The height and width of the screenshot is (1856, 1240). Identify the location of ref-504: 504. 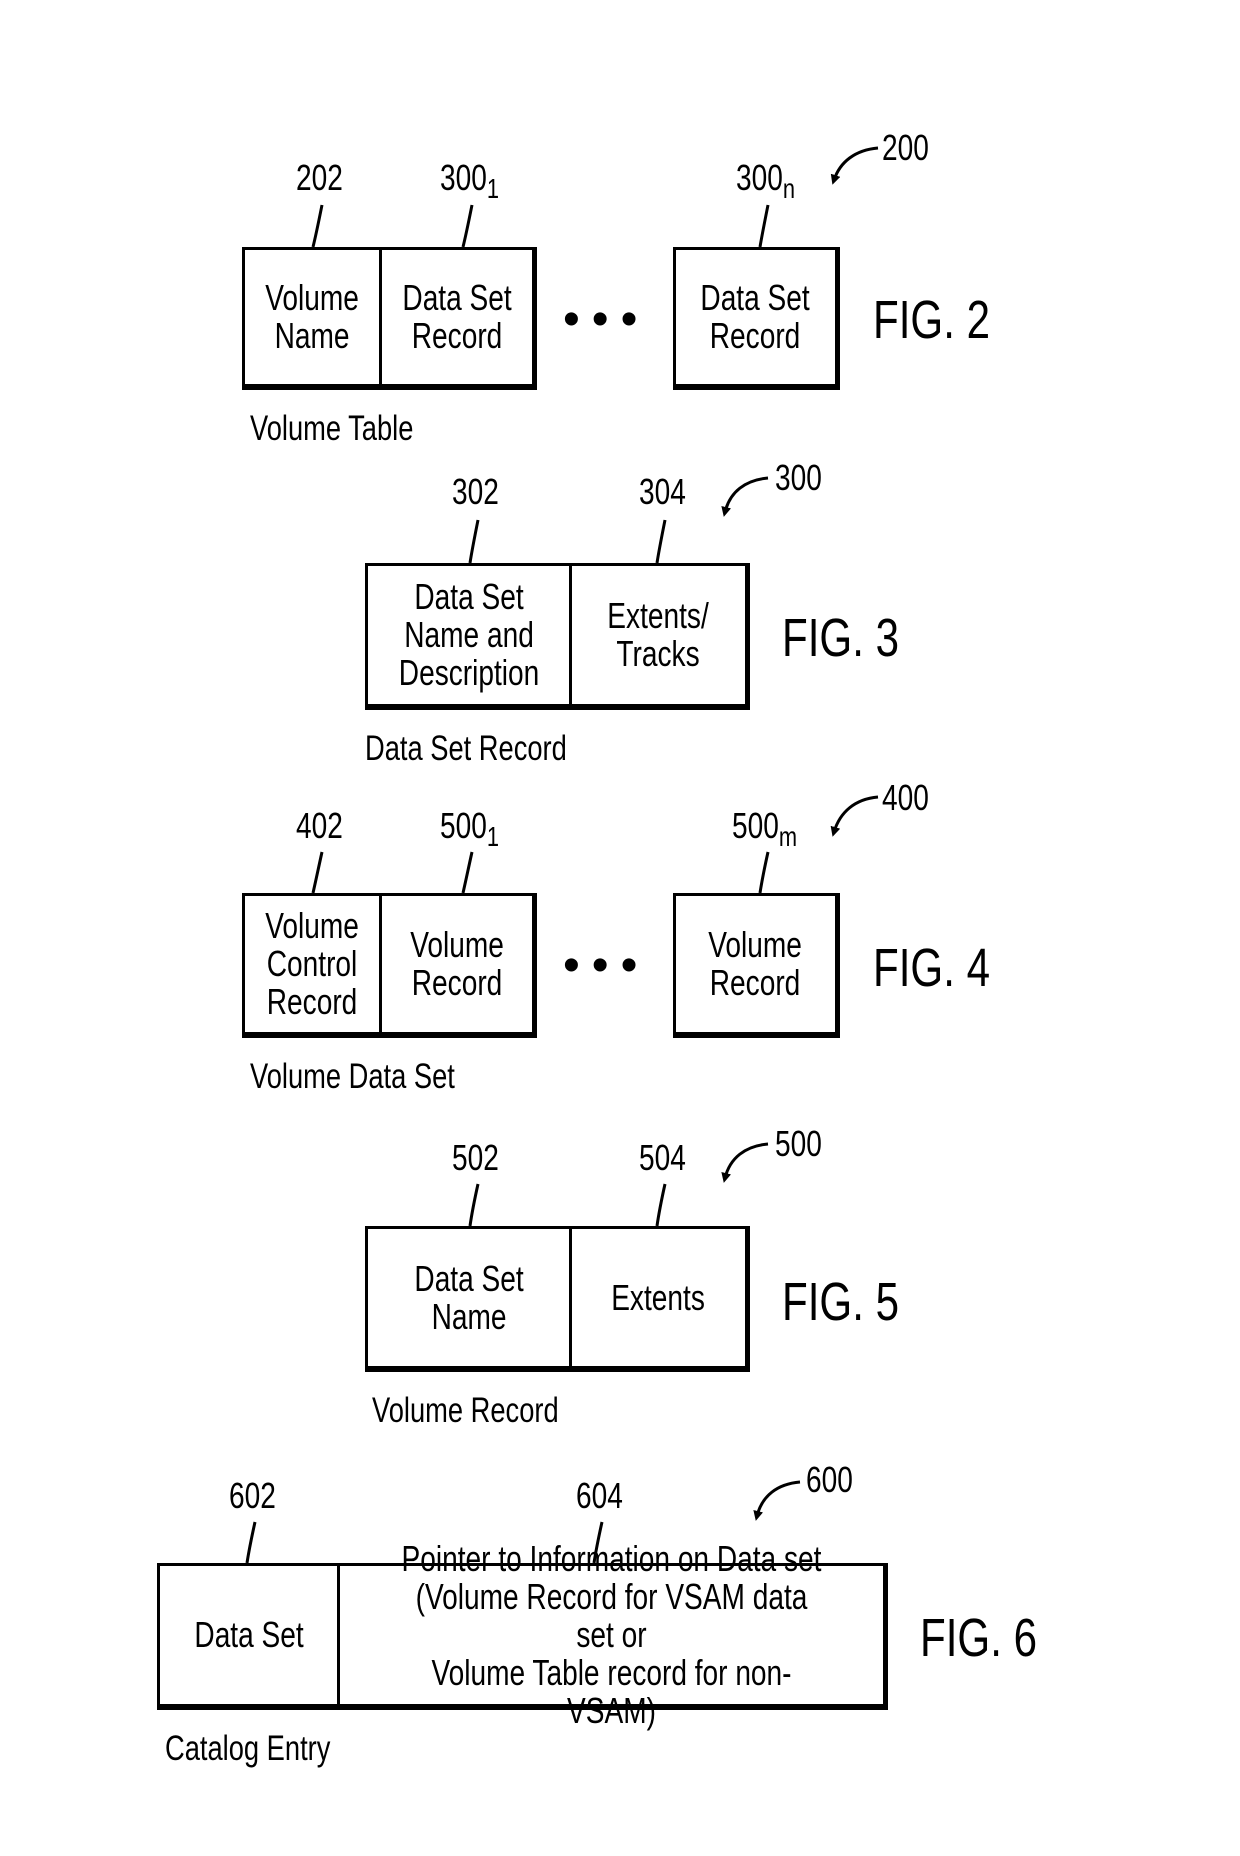
(662, 1157).